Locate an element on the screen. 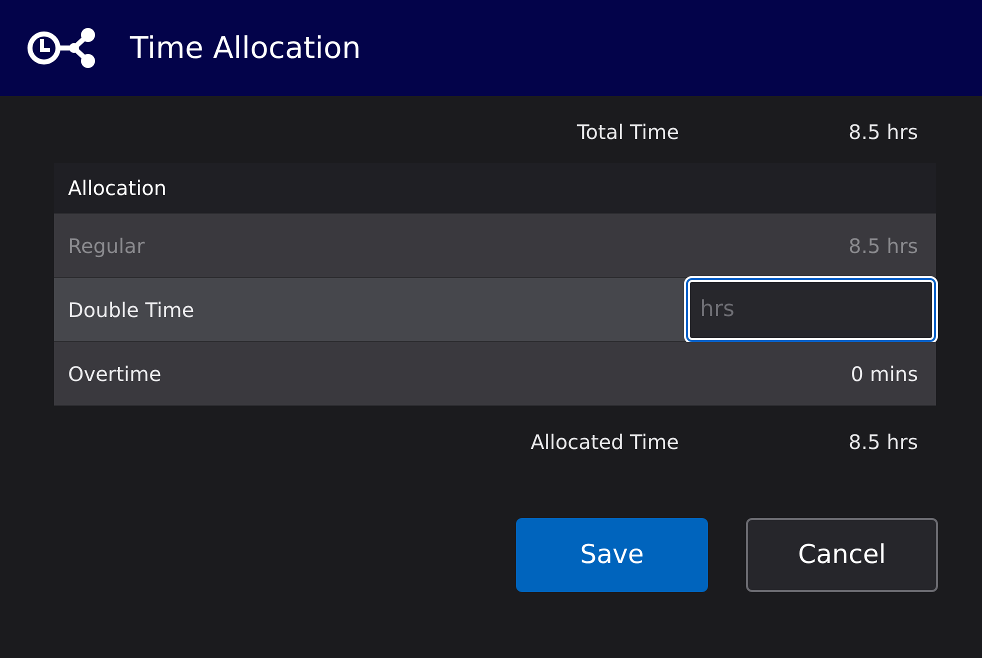 The width and height of the screenshot is (982, 658). row-value: 0 mins is located at coordinates (884, 374).